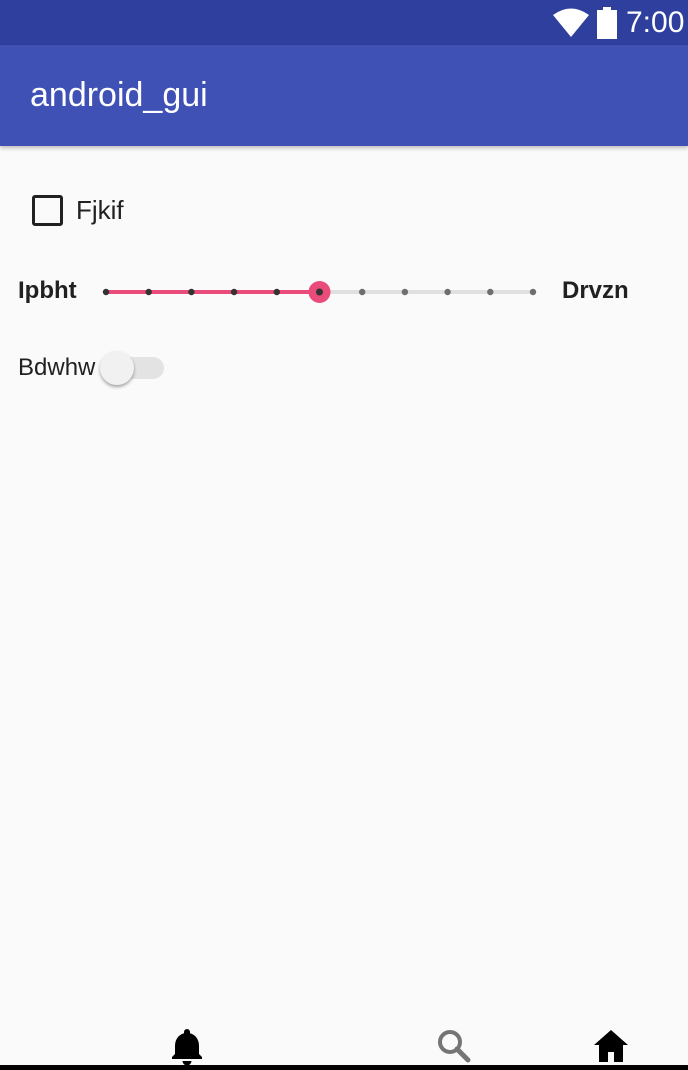  Describe the element at coordinates (47, 210) in the screenshot. I see `fjkif-checkbox` at that location.